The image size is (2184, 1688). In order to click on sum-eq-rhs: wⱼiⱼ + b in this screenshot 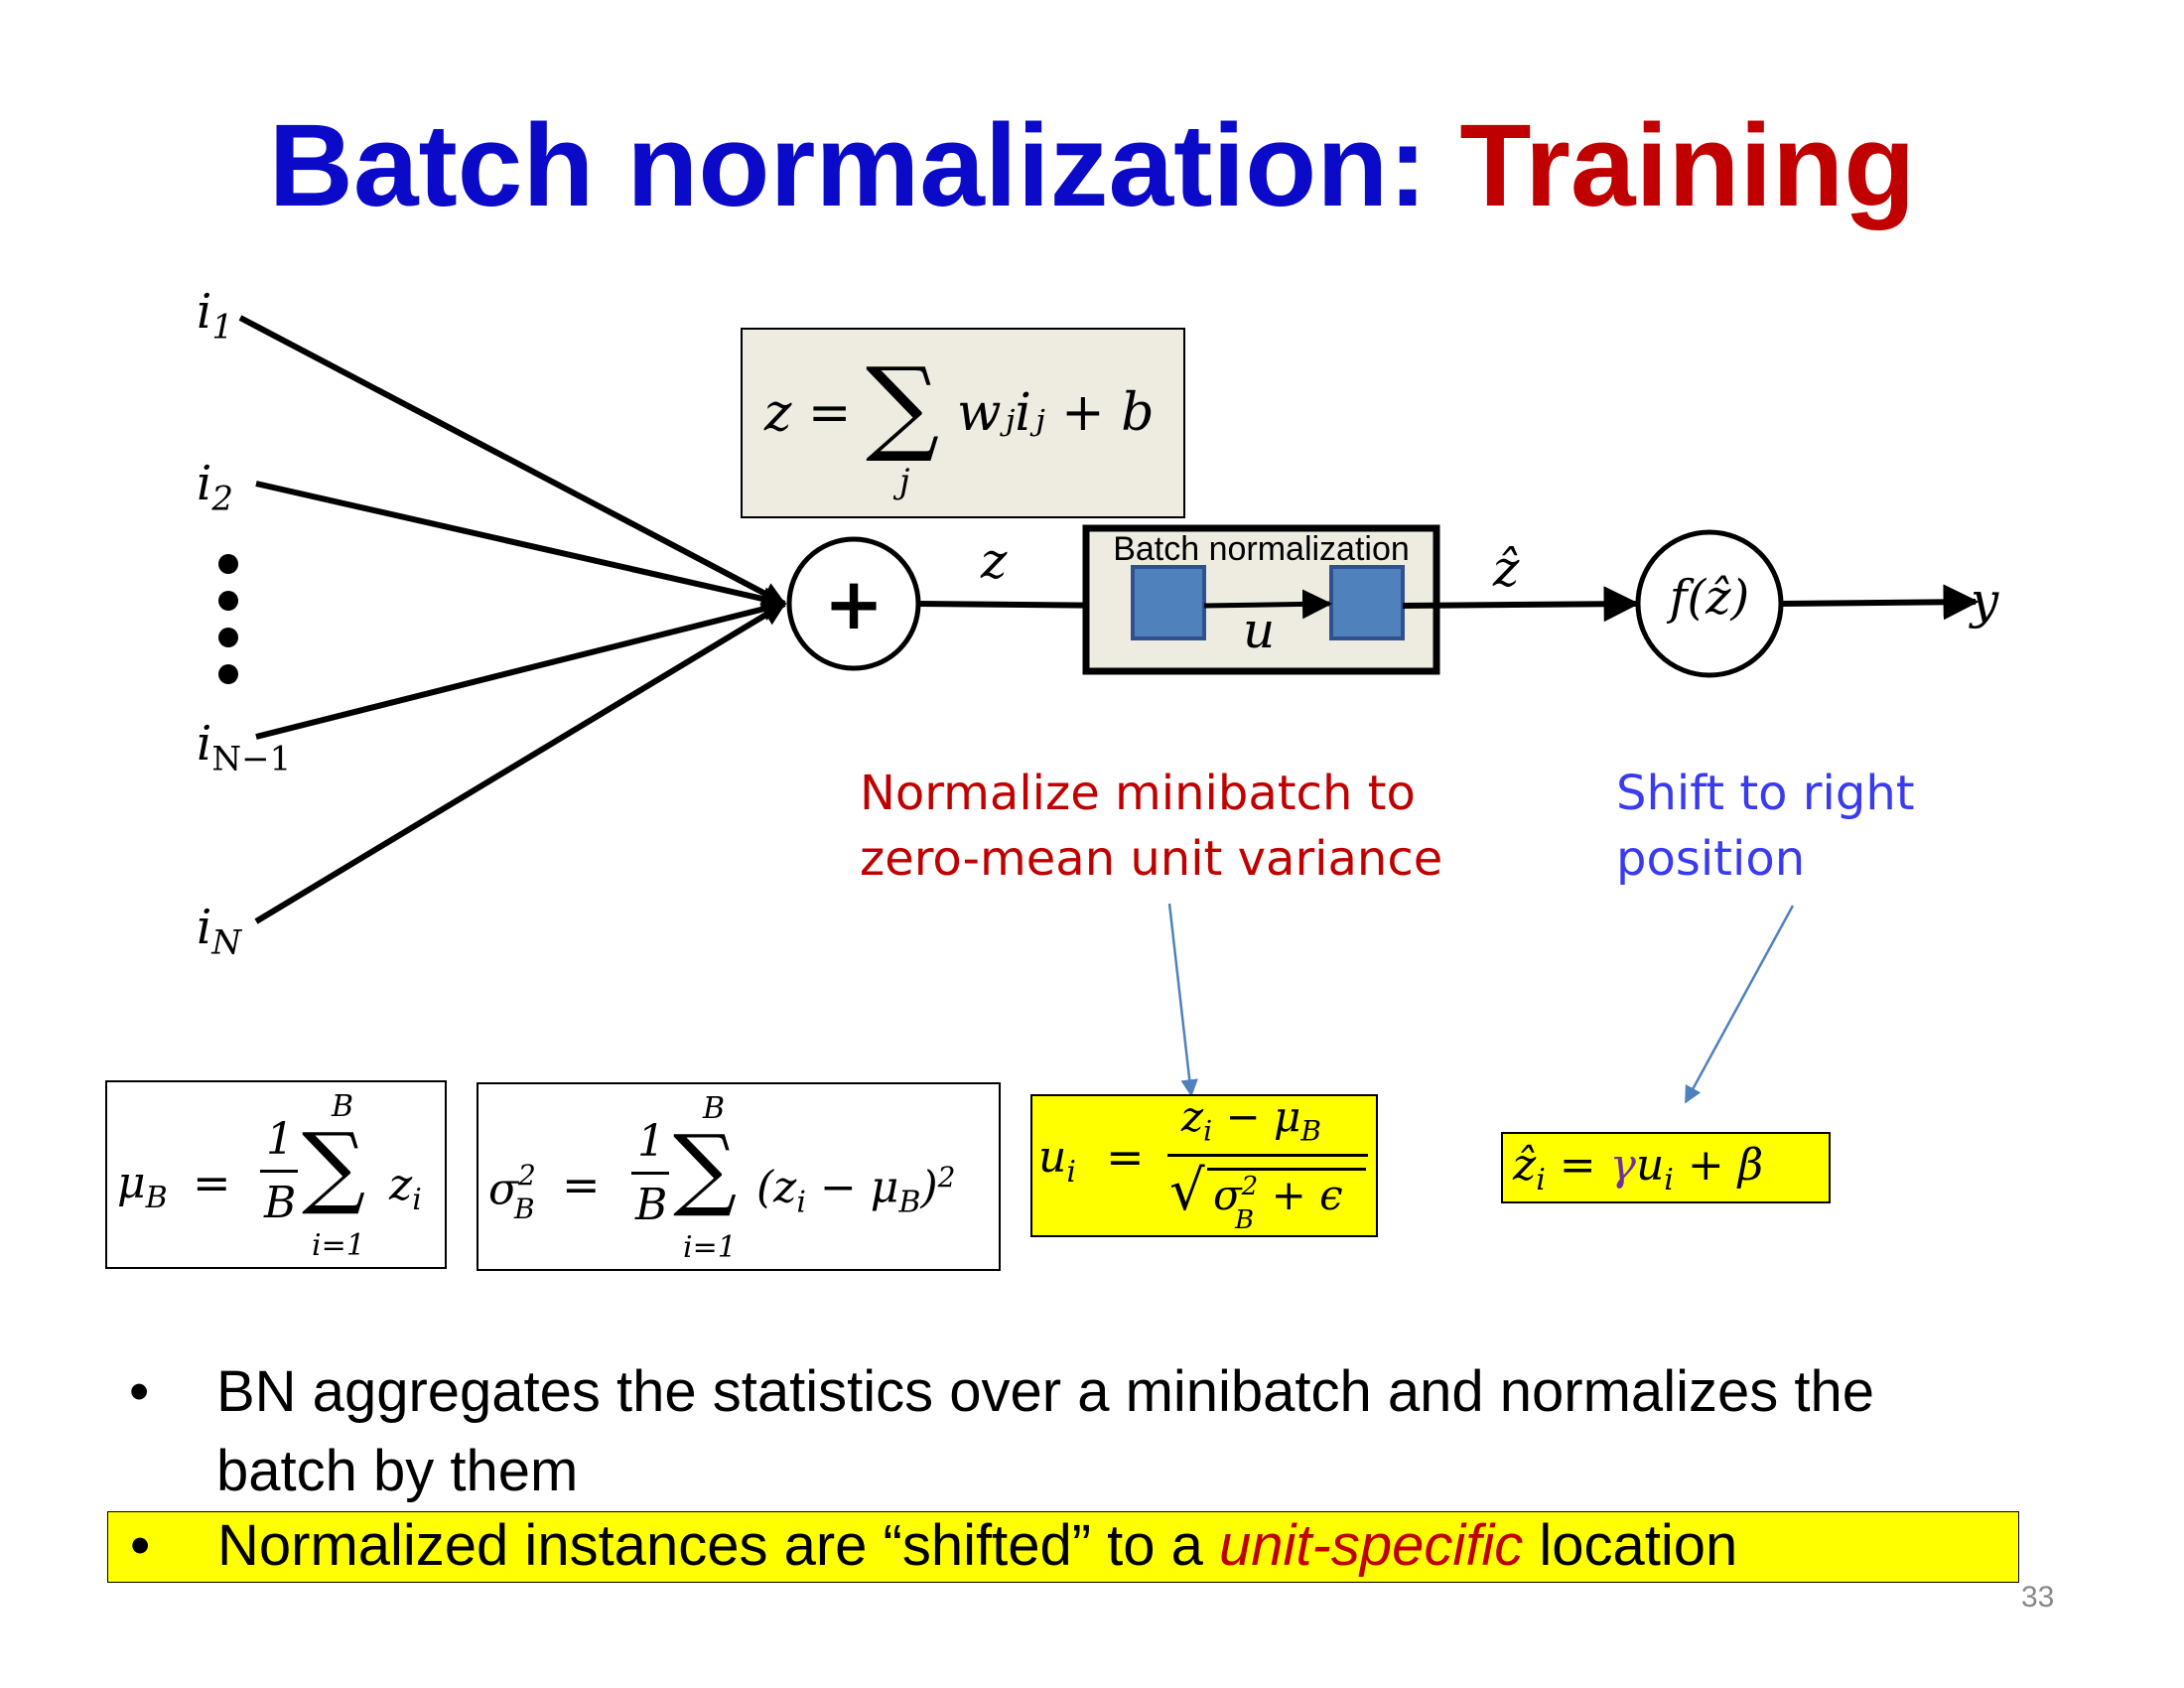, I will do `click(1056, 413)`.